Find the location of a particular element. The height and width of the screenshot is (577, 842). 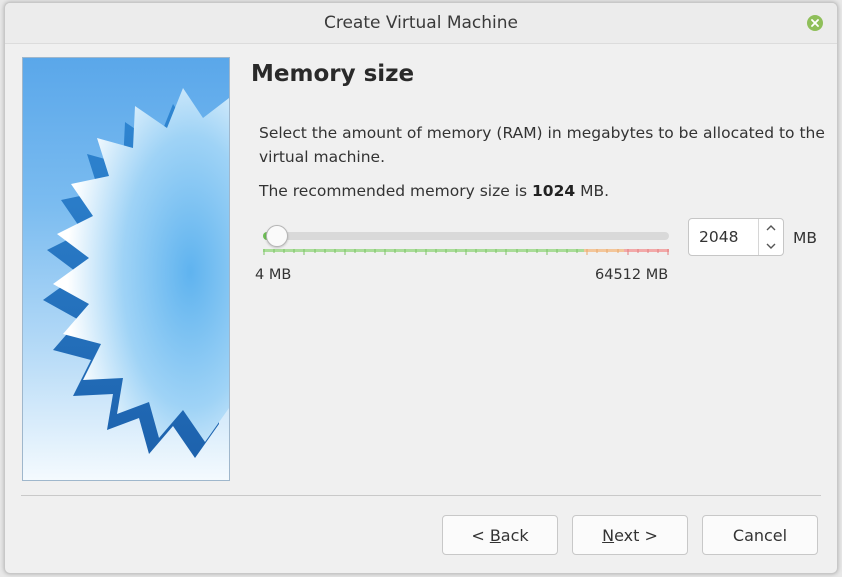

slider-scale is located at coordinates (466, 252).